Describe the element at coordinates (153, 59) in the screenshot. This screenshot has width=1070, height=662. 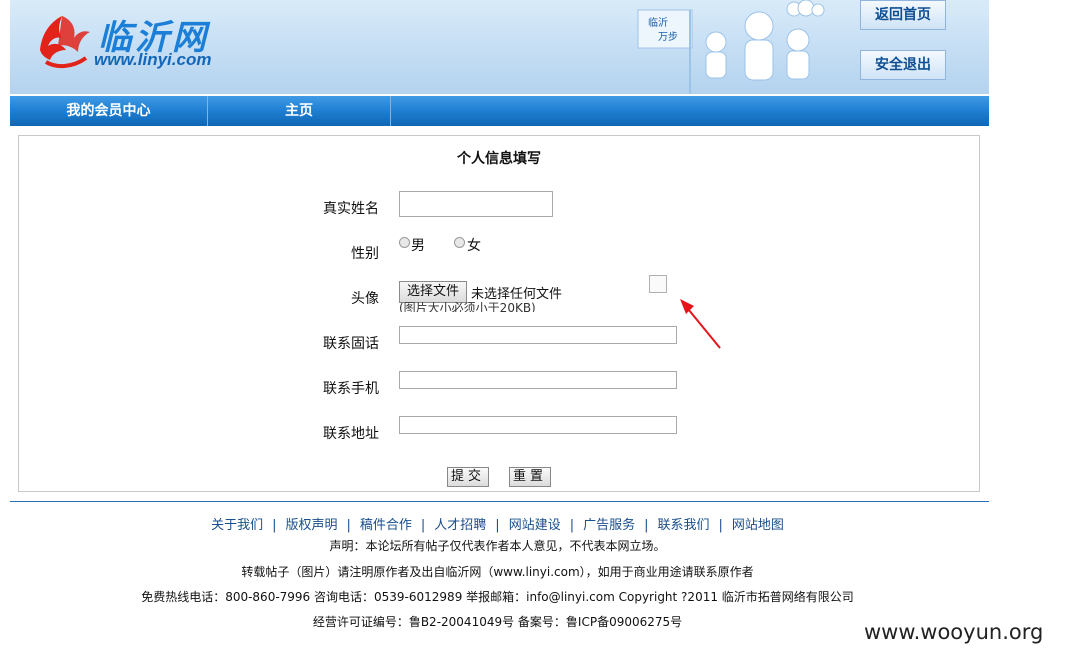
I see `logo-url: www.linyi.com` at that location.